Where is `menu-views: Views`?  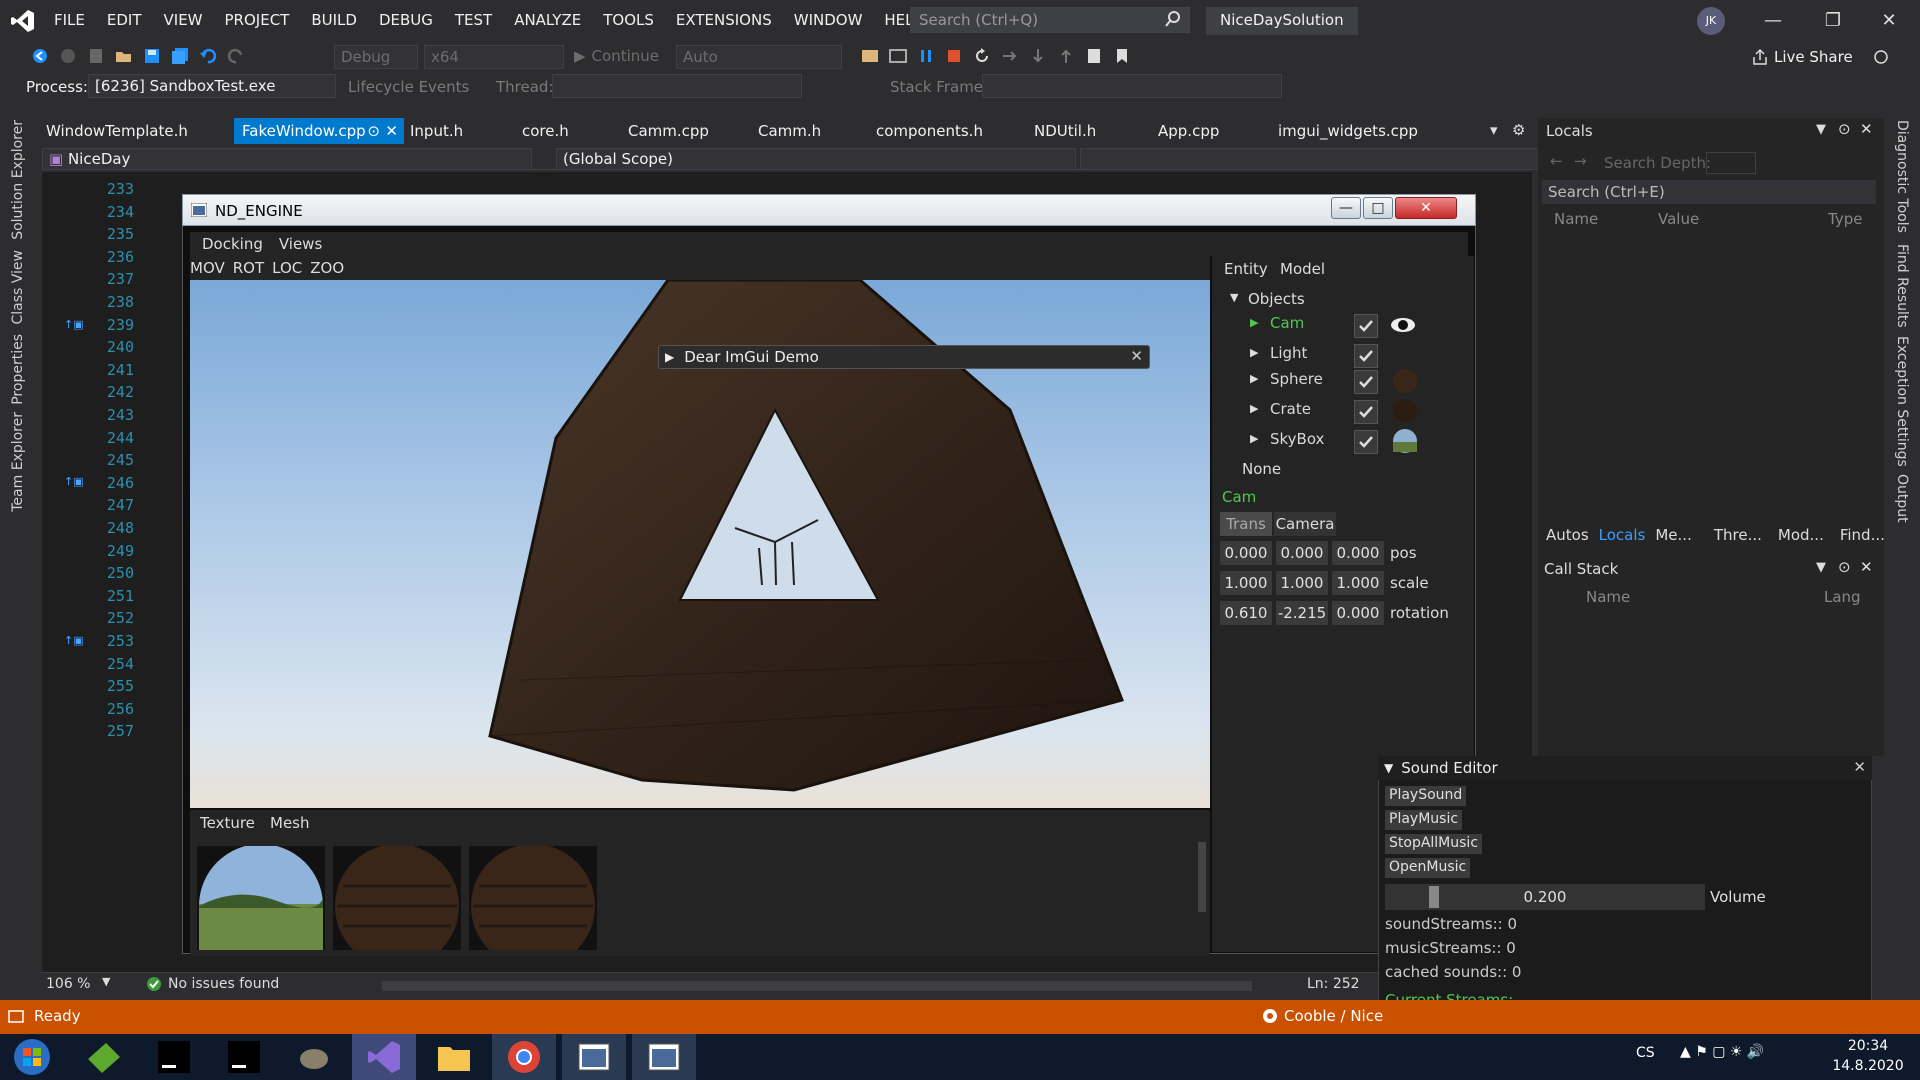 menu-views: Views is located at coordinates (300, 244).